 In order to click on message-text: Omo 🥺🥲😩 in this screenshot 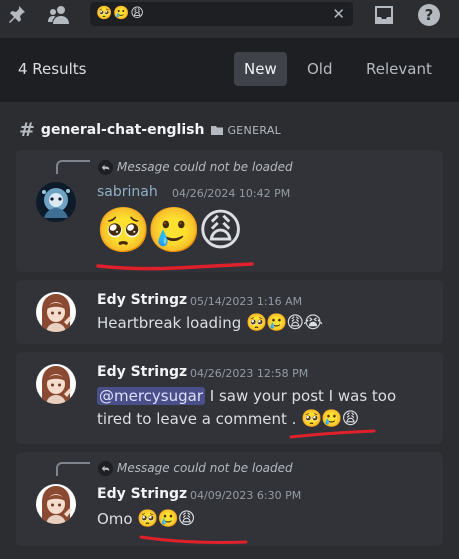, I will do `click(146, 519)`.